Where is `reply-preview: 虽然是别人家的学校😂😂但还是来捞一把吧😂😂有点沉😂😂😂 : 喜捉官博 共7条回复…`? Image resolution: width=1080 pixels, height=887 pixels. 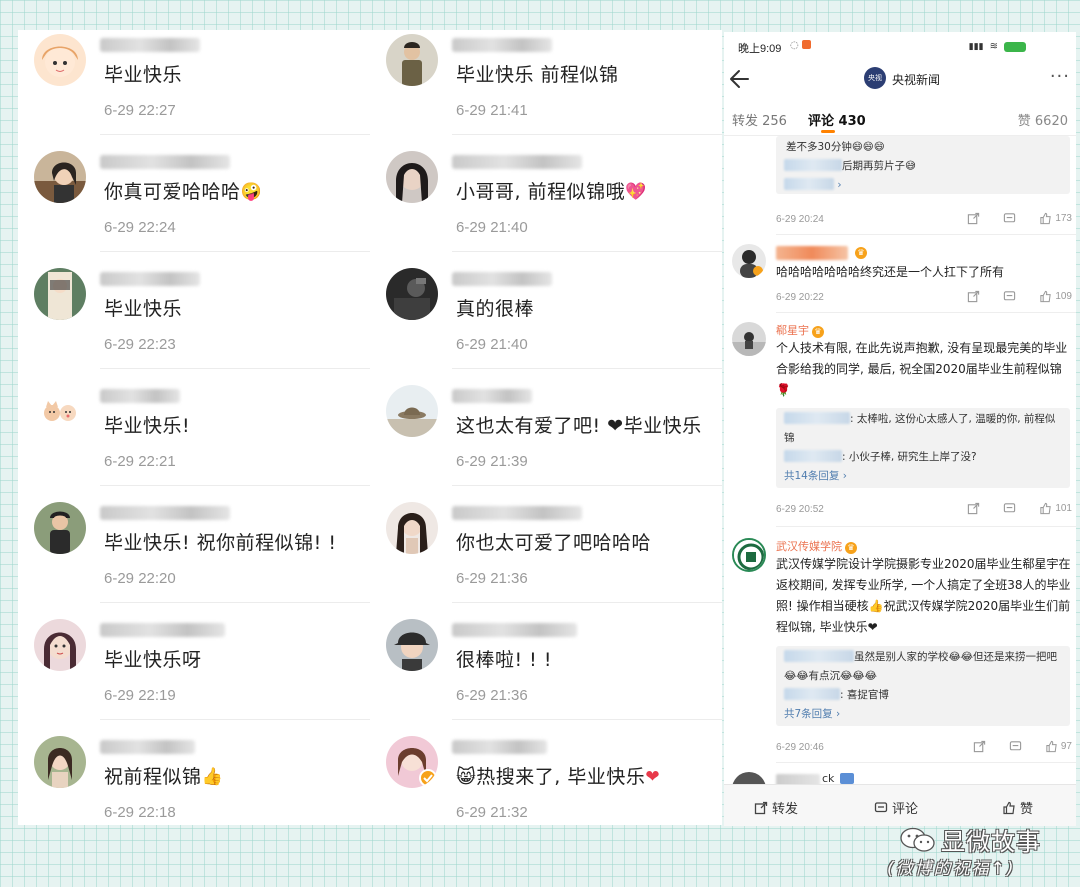 reply-preview: 虽然是别人家的学校😂😂但还是来捞一把吧😂😂有点沉😂😂😂 : 喜捉官博 共7条回复… is located at coordinates (923, 686).